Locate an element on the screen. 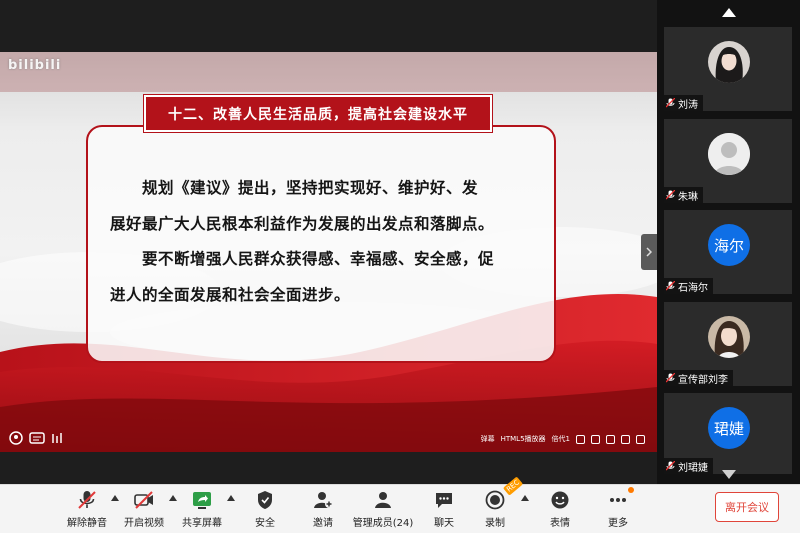 Image resolution: width=800 pixels, height=533 pixels. participant-name-tag: 宣传部刘李 is located at coordinates (698, 378).